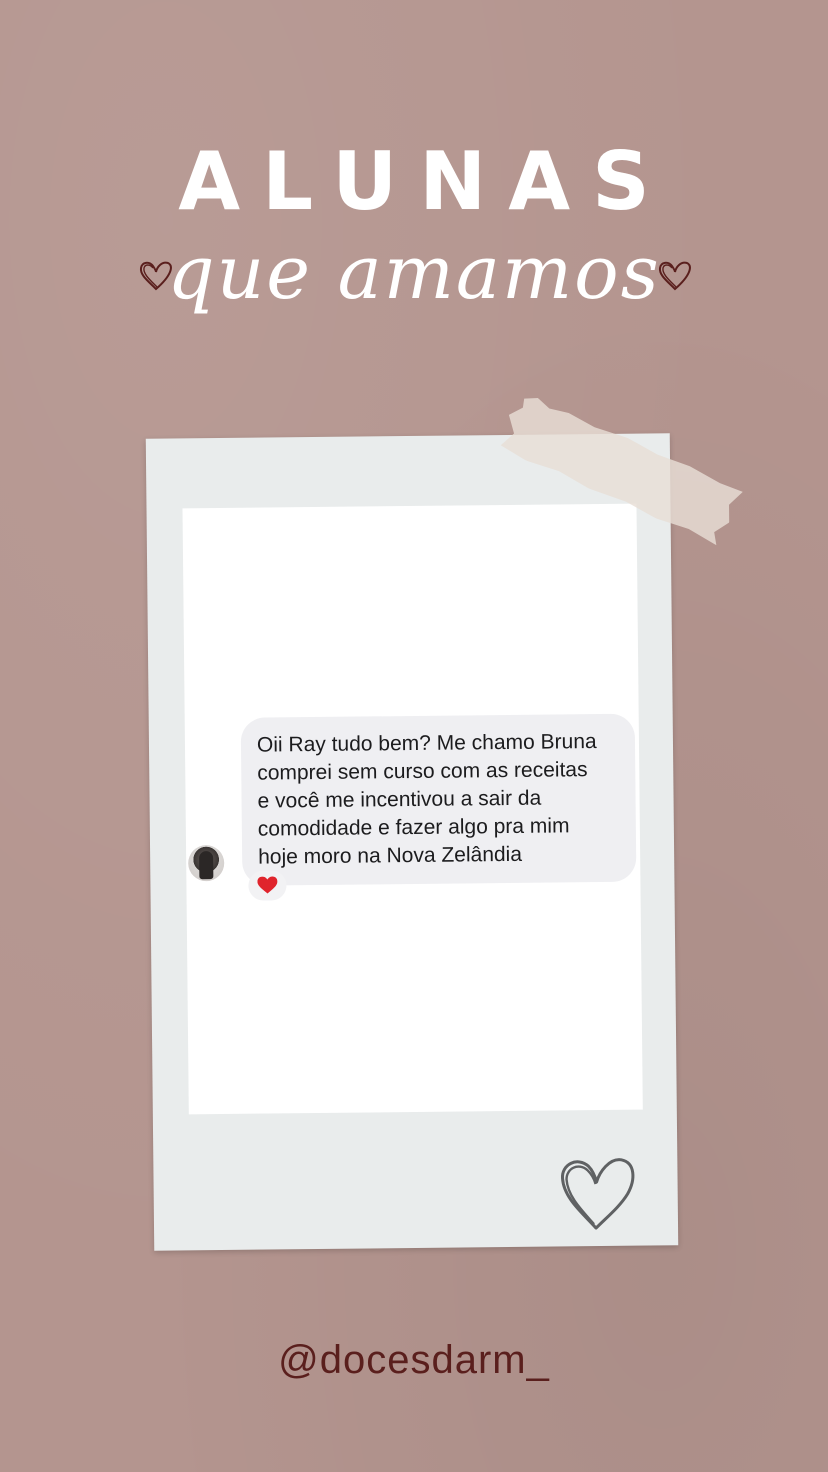 The image size is (828, 1472). I want to click on message-line: comodidade e fazer algo pra mim, so click(413, 827).